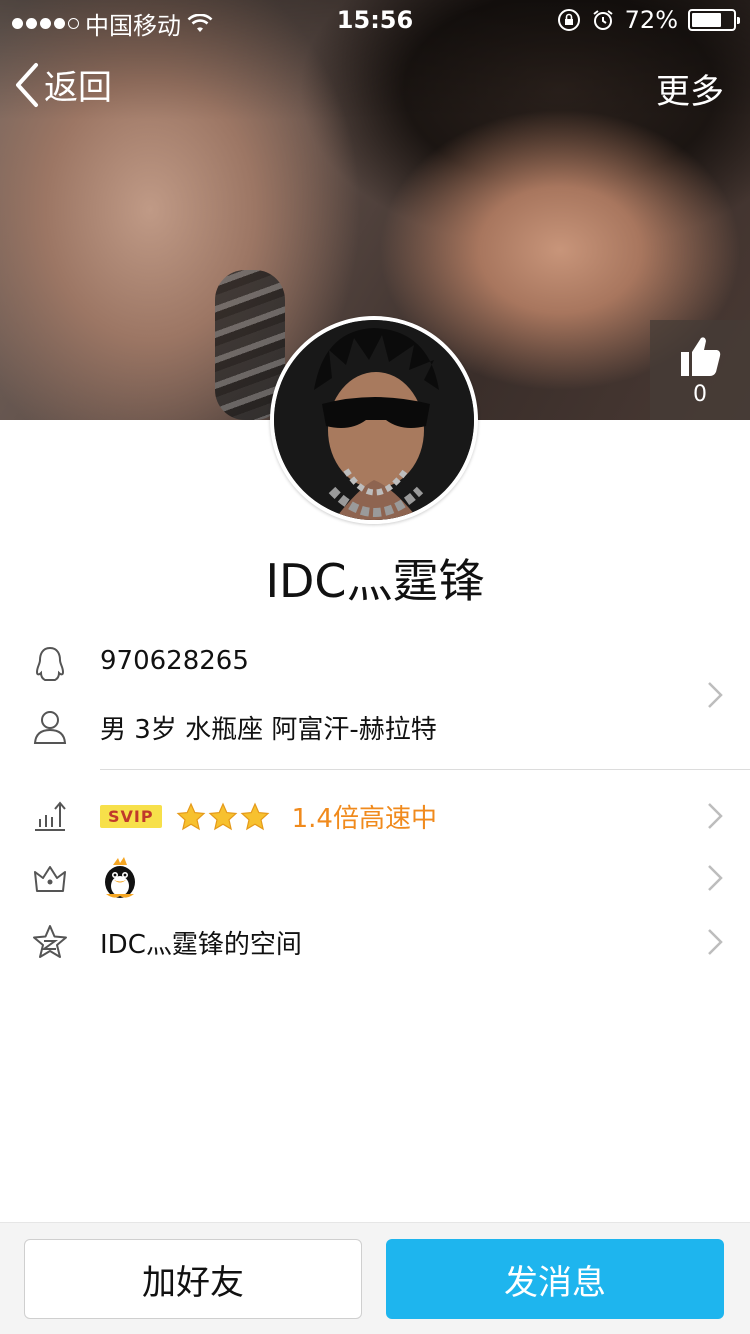 This screenshot has height=1334, width=750. What do you see at coordinates (50, 816) in the screenshot?
I see `level-chart-icon` at bounding box center [50, 816].